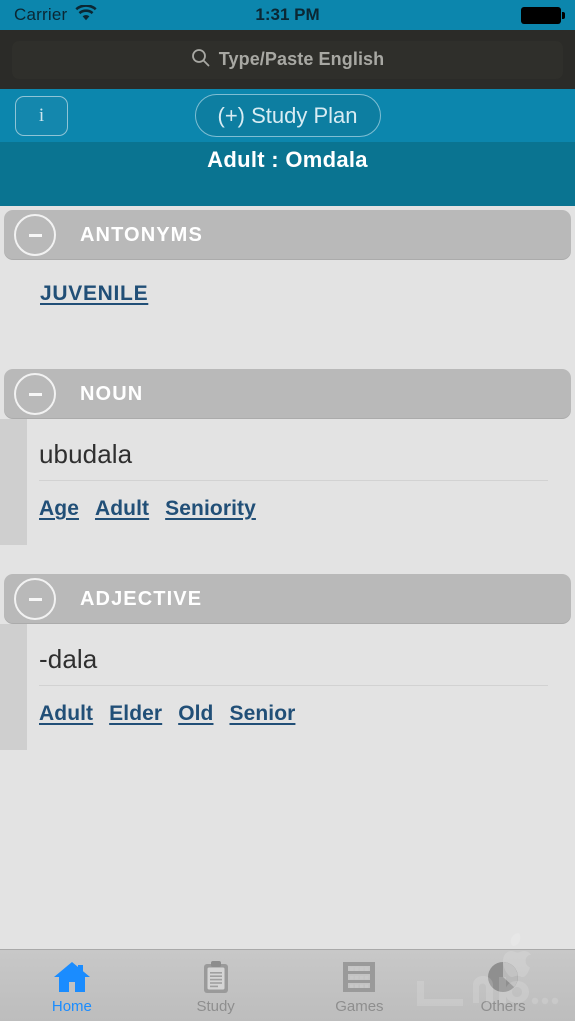 This screenshot has width=575, height=1021. What do you see at coordinates (215, 1006) in the screenshot?
I see `tab-label: Study` at bounding box center [215, 1006].